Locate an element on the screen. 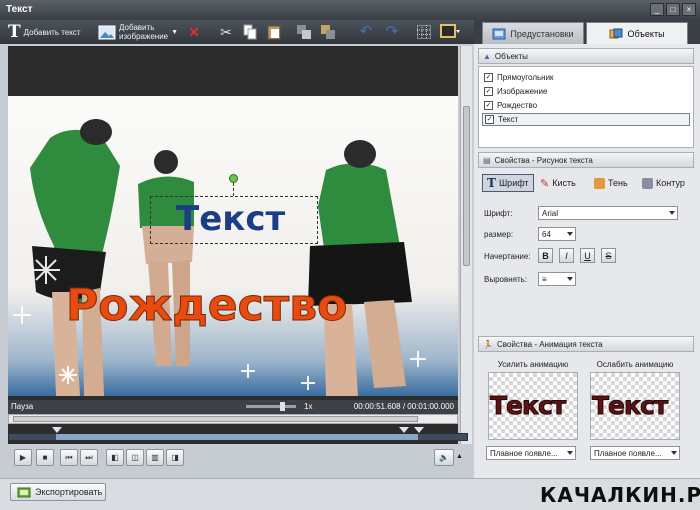  delete-icon: ✕ is located at coordinates (194, 32).